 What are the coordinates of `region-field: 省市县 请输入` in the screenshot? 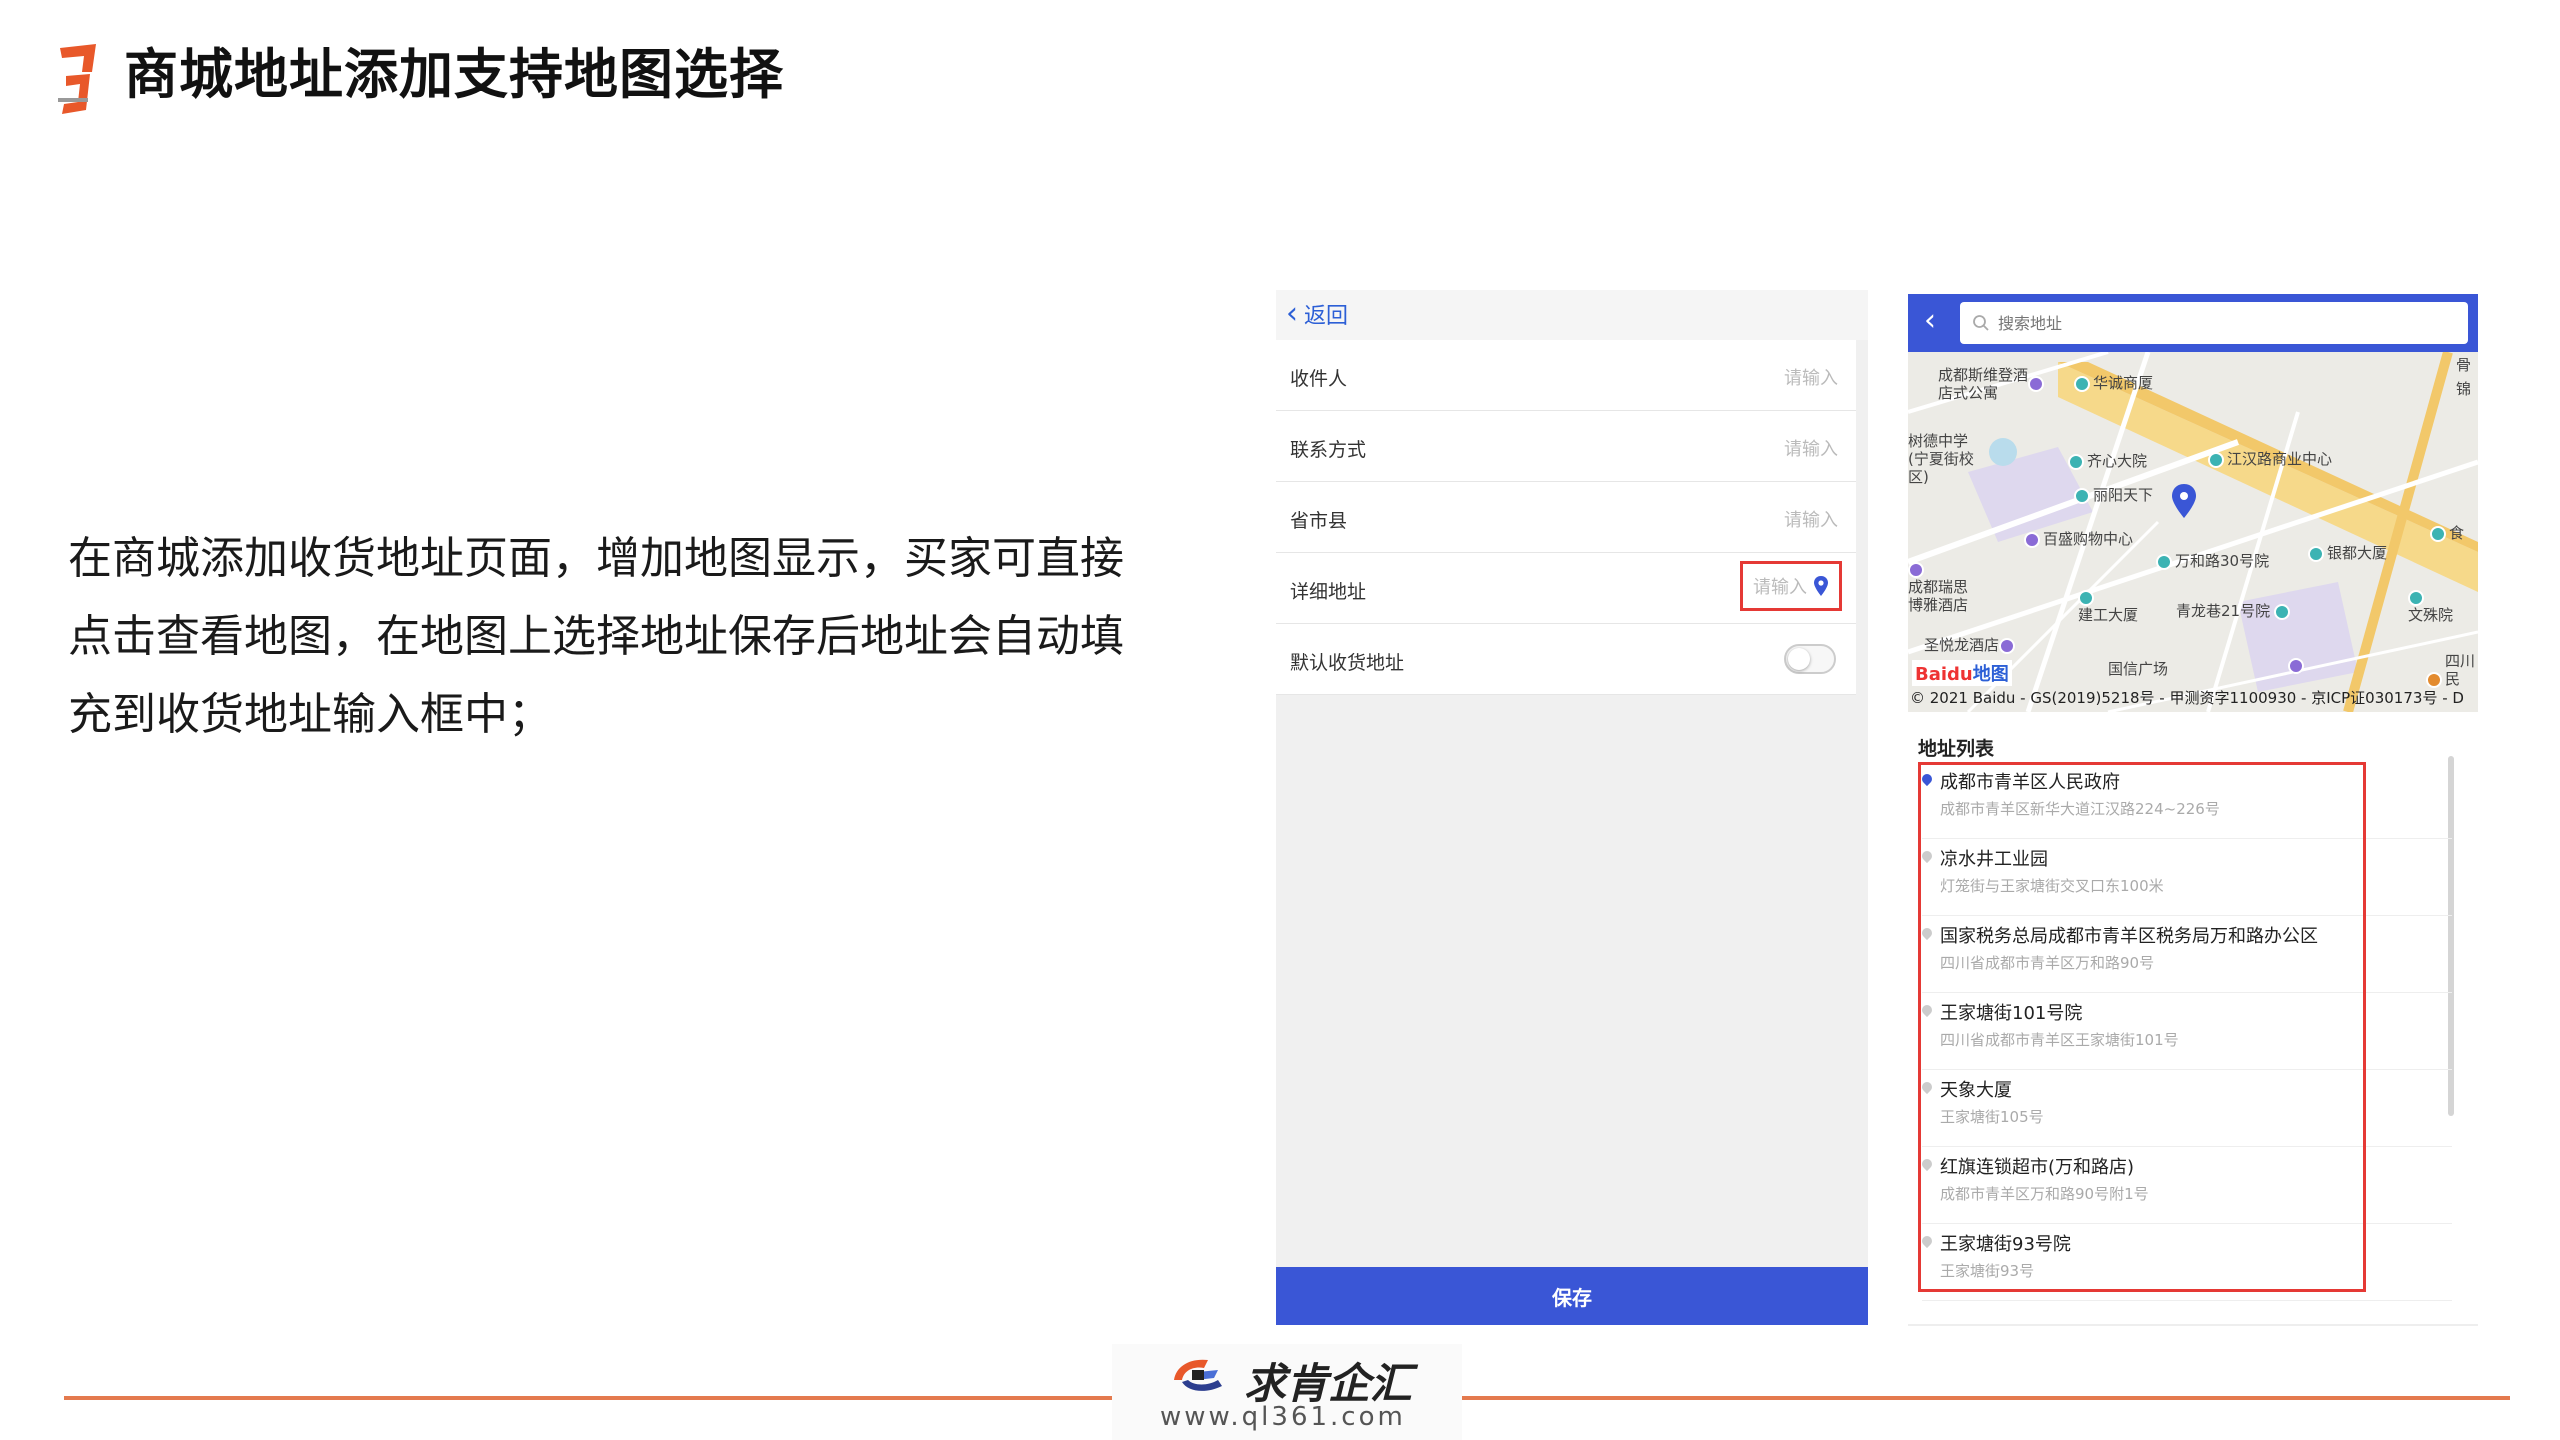 It's located at (1566, 517).